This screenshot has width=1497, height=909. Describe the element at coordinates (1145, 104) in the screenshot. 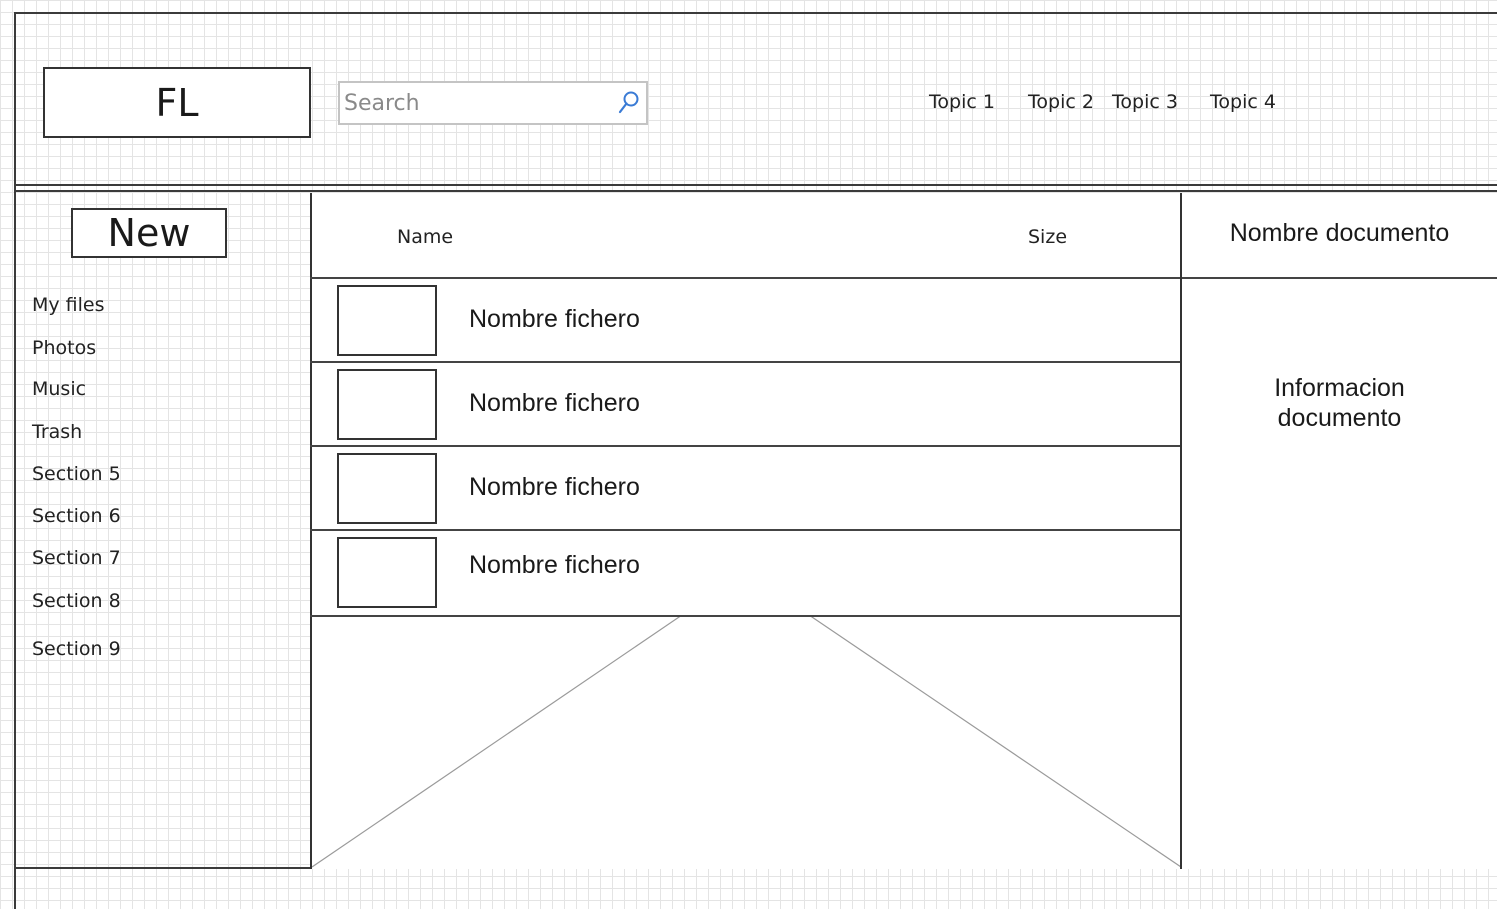

I see `topic-3-link: Topic 3` at that location.